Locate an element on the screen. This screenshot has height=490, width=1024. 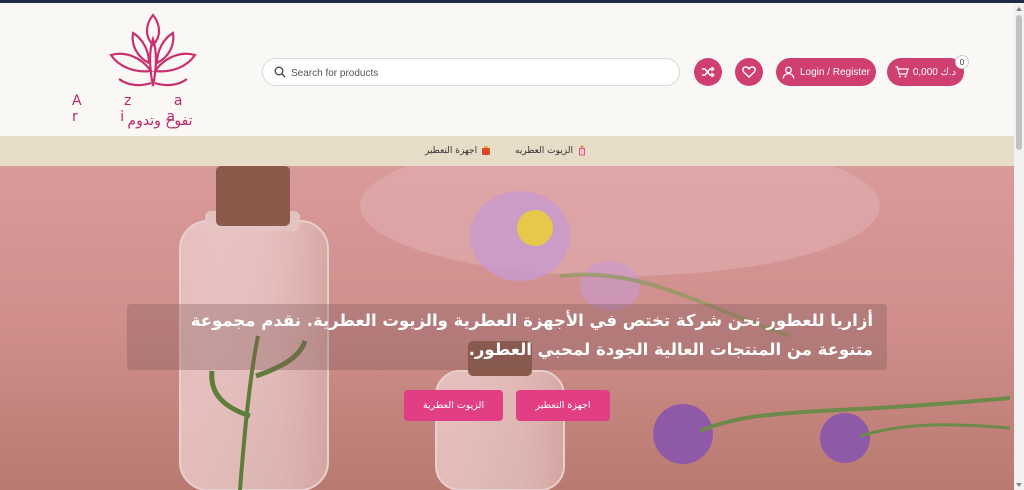
cart-total: 0,000 د.ك is located at coordinates (934, 72).